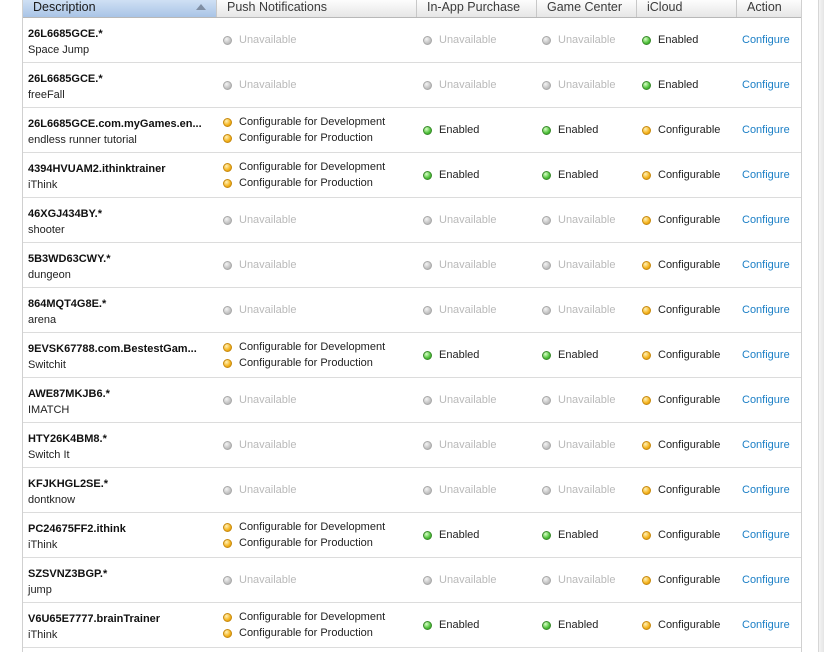 The height and width of the screenshot is (652, 824). What do you see at coordinates (123, 535) in the screenshot?
I see `description-cell: PC24675FF2.ithink iThink` at bounding box center [123, 535].